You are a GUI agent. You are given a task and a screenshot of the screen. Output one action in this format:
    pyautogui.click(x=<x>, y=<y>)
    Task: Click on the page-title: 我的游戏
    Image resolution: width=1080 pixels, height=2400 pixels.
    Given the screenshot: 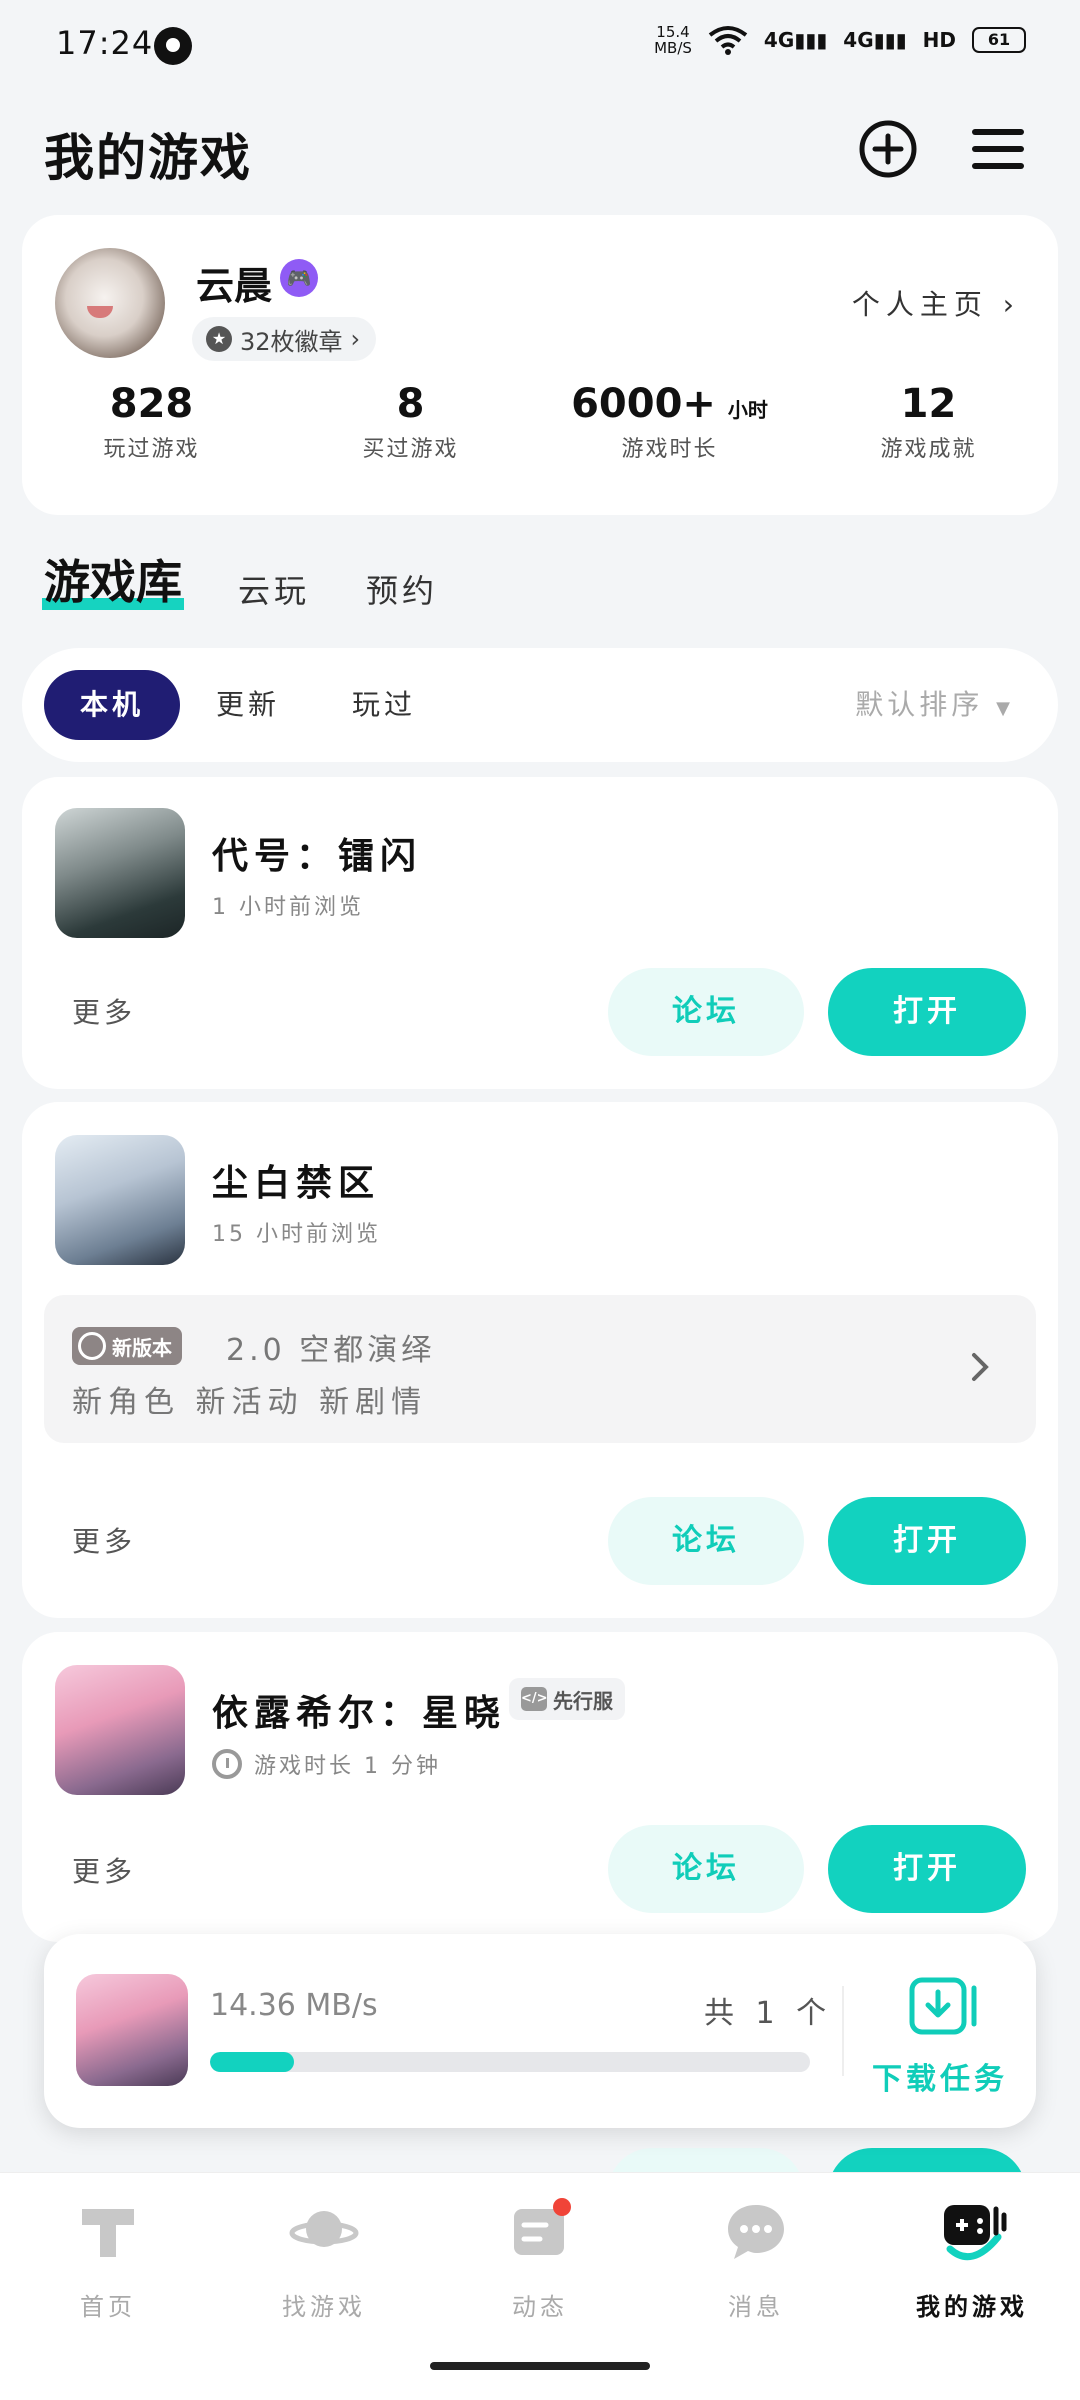 What is the action you would take?
    pyautogui.click(x=148, y=158)
    